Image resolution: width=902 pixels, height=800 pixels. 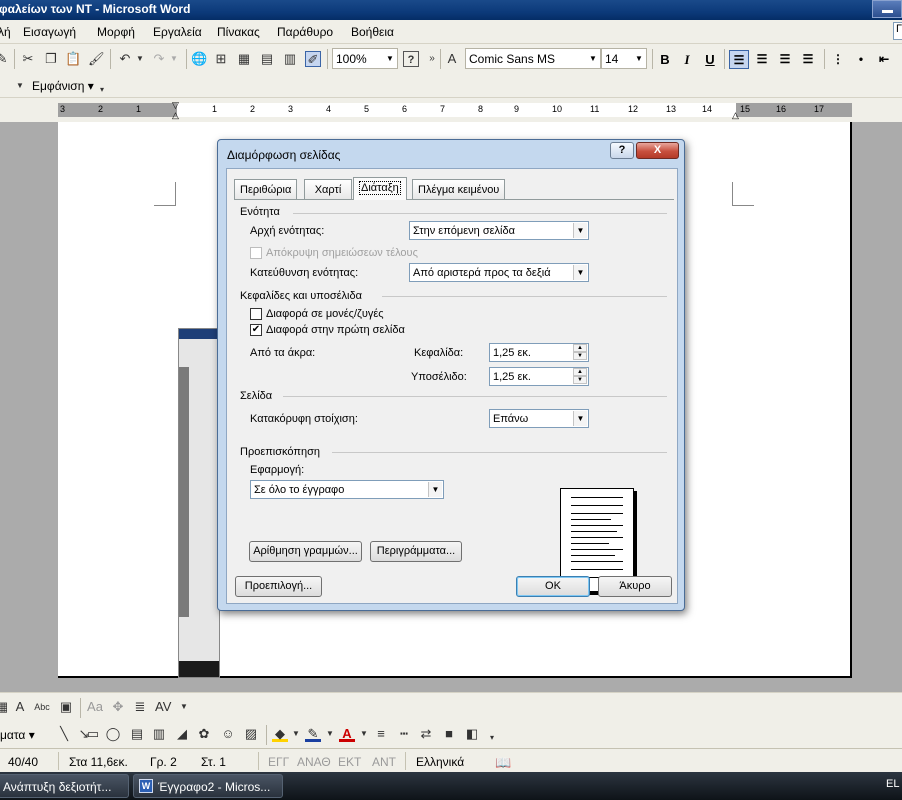 What do you see at coordinates (380, 188) in the screenshot?
I see `tab-layout: Διάταξη` at bounding box center [380, 188].